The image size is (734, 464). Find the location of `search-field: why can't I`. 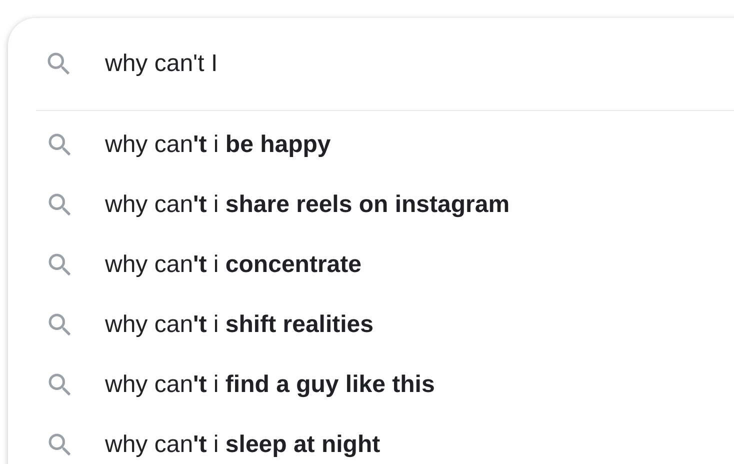

search-field: why can't I is located at coordinates (385, 64).